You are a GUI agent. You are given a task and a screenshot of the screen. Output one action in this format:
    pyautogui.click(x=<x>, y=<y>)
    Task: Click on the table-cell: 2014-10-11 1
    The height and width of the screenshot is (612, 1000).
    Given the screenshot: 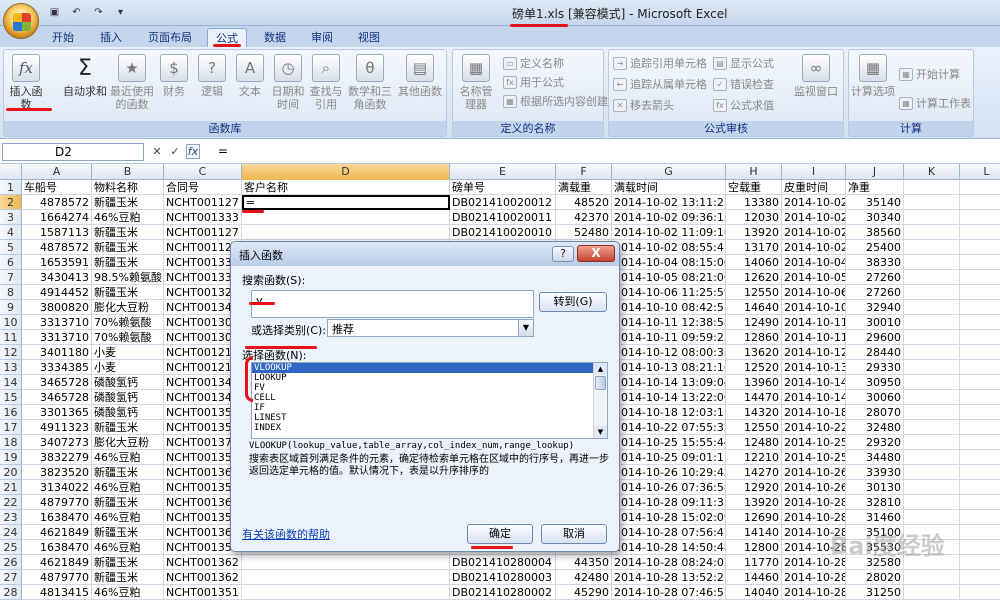 What is the action you would take?
    pyautogui.click(x=814, y=337)
    